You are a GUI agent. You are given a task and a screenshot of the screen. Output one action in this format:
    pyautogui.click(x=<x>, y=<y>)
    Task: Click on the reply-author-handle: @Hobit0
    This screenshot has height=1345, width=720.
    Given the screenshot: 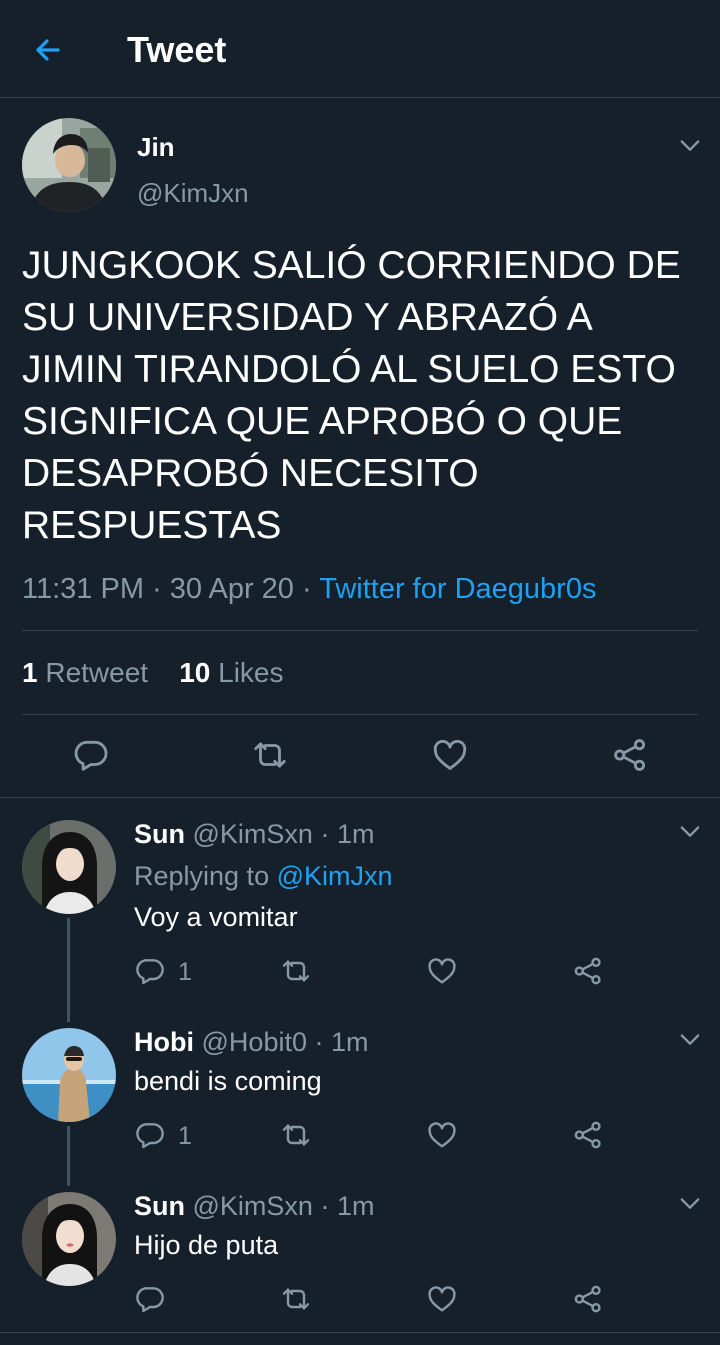 What is the action you would take?
    pyautogui.click(x=254, y=1042)
    